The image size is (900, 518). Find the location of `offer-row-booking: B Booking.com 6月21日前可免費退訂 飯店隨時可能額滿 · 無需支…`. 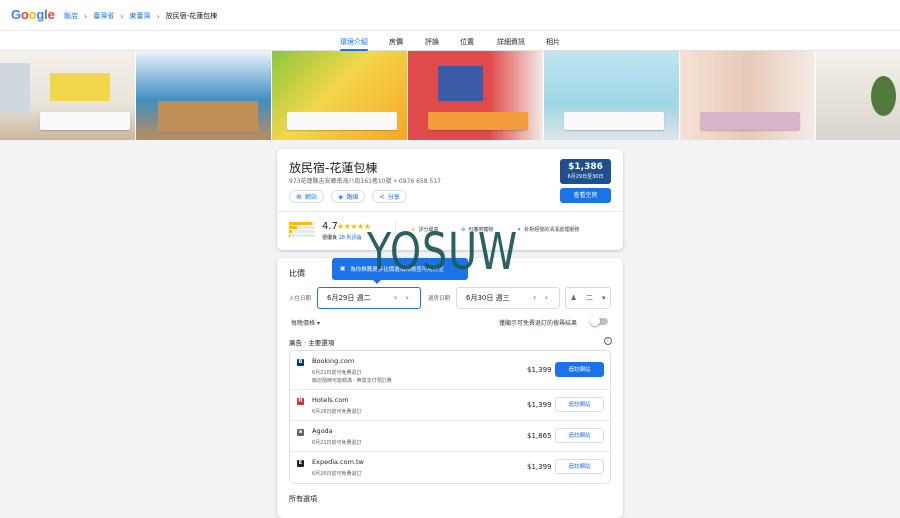

offer-row-booking: B Booking.com 6月21日前可免費退訂 飯店隨時可能額滿 · 無需支… is located at coordinates (450, 370).